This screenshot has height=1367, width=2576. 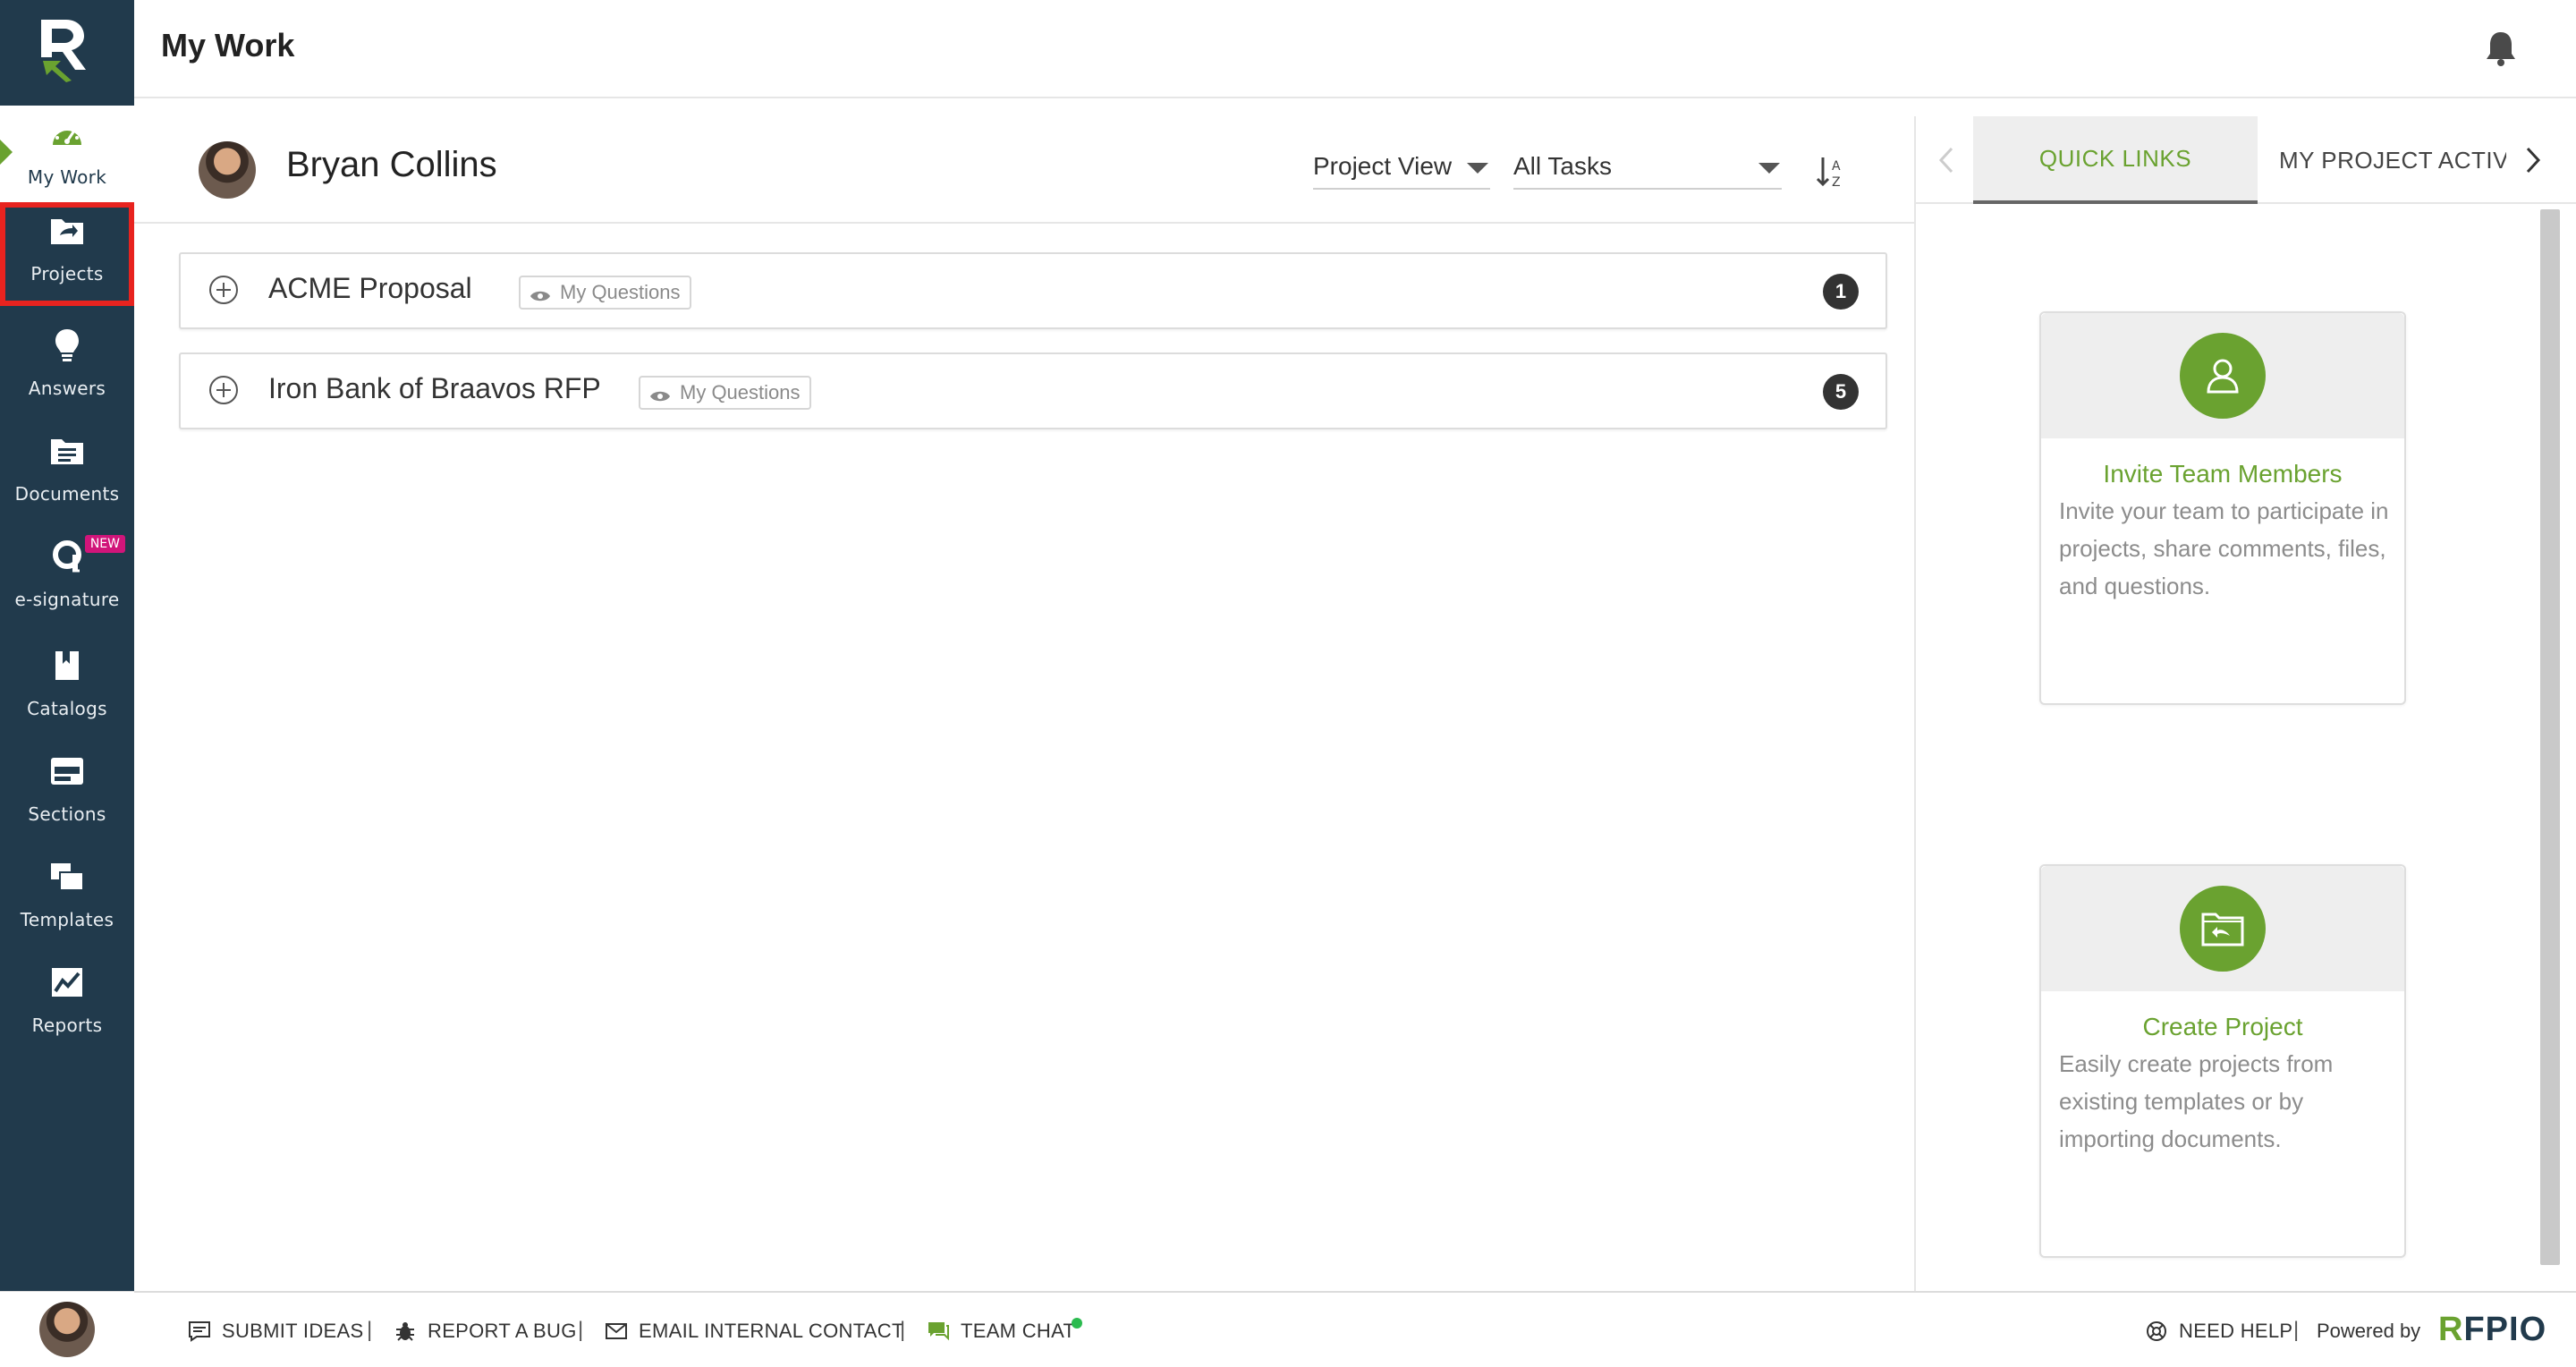 What do you see at coordinates (67, 494) in the screenshot?
I see `sidebar-item-label: Documents` at bounding box center [67, 494].